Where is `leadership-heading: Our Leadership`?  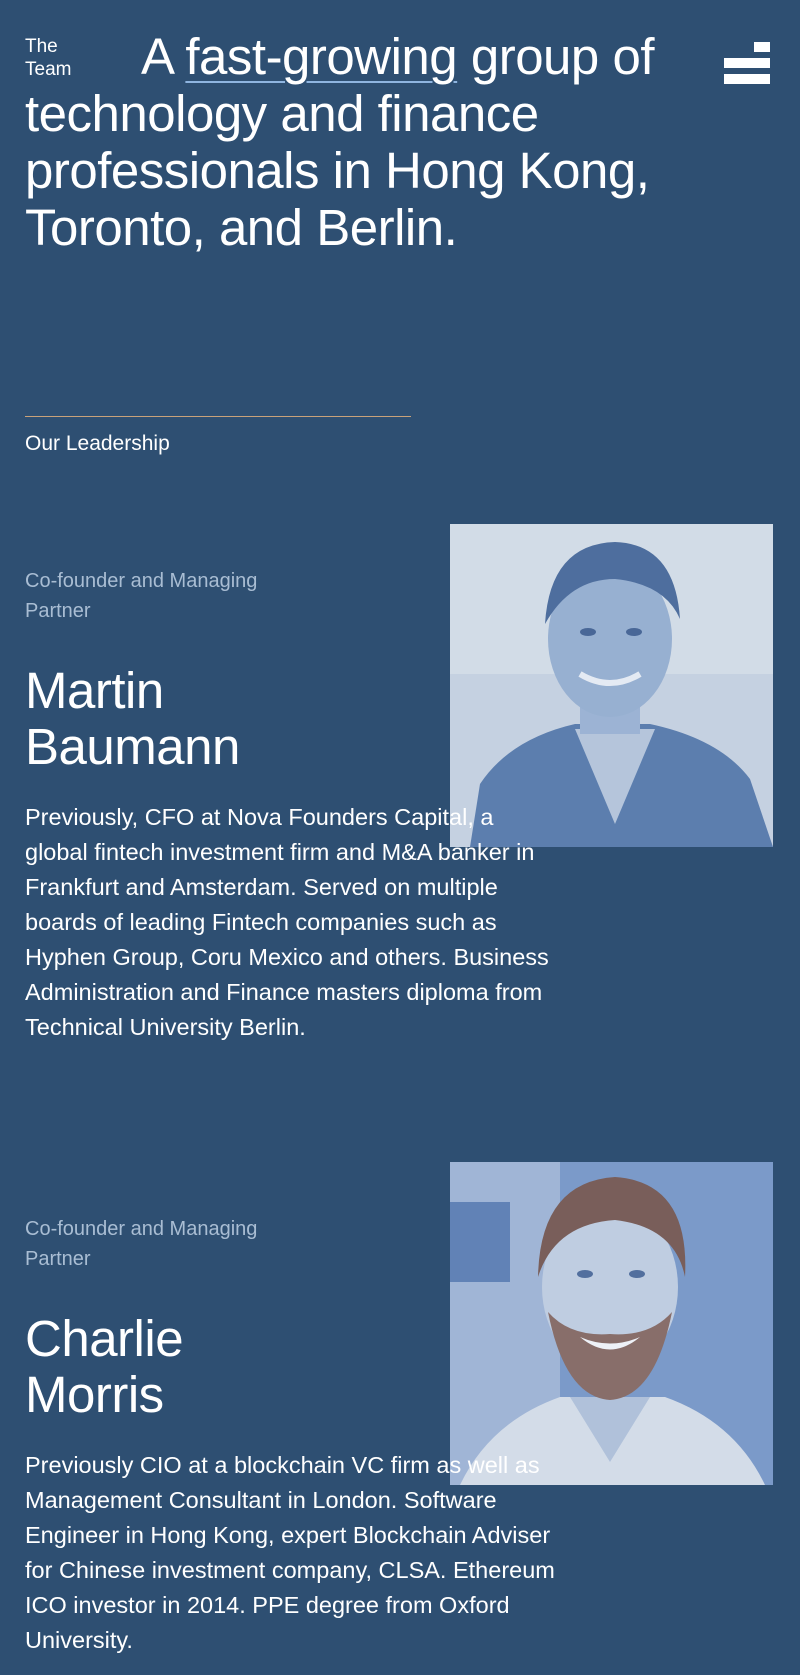 leadership-heading: Our Leadership is located at coordinates (97, 443).